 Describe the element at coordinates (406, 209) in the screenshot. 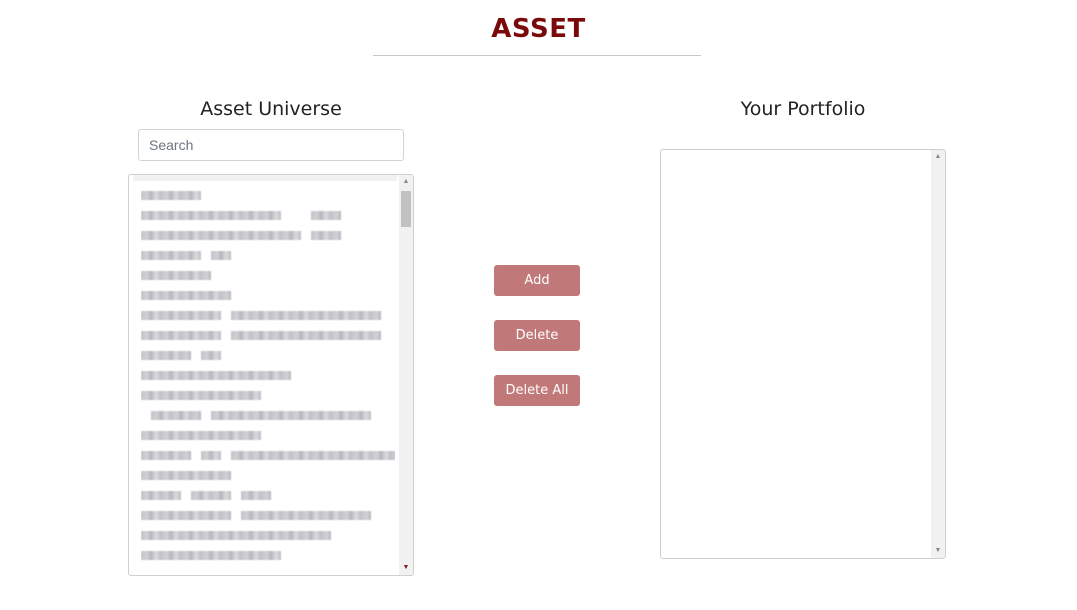

I see `universe-scroll-thumb` at that location.